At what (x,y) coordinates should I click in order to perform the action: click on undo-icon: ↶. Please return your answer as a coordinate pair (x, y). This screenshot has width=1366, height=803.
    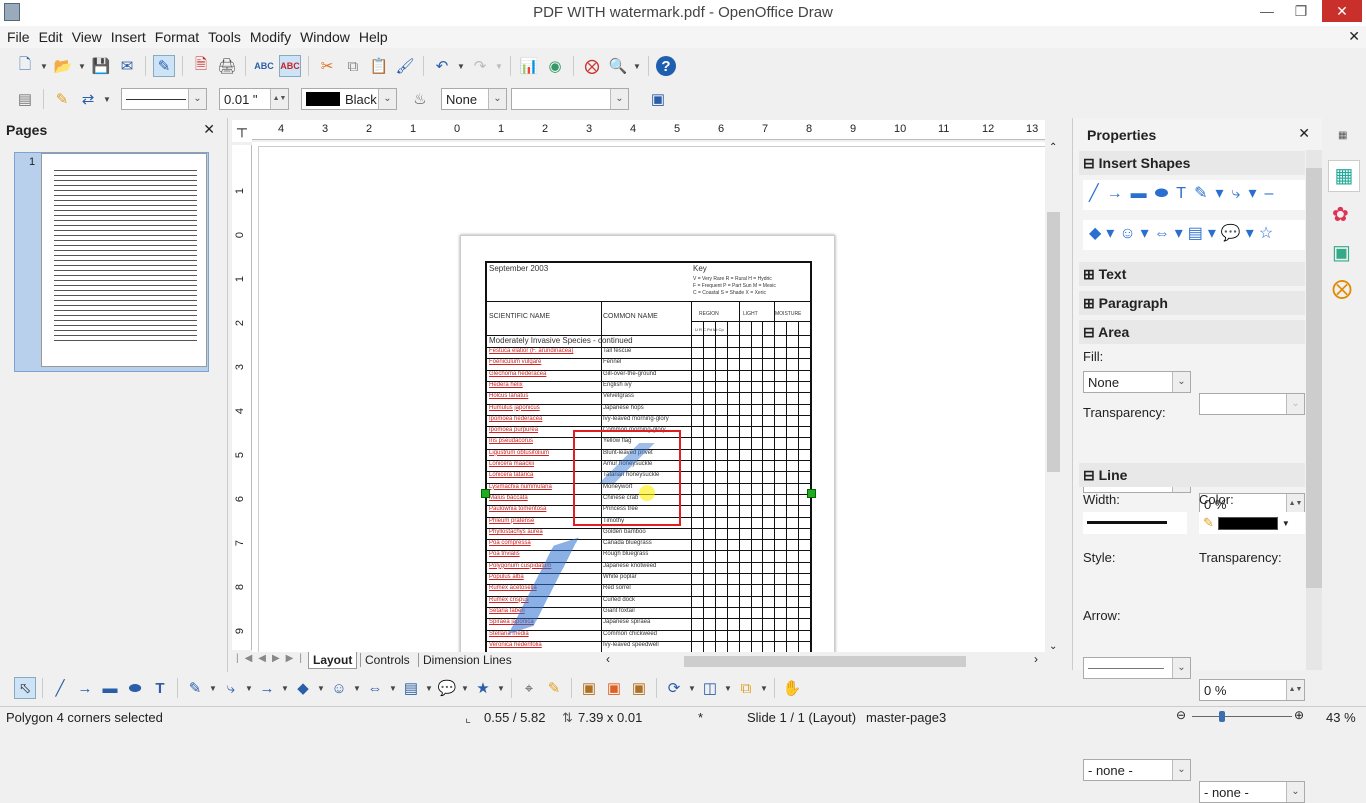
    Looking at the image, I should click on (442, 66).